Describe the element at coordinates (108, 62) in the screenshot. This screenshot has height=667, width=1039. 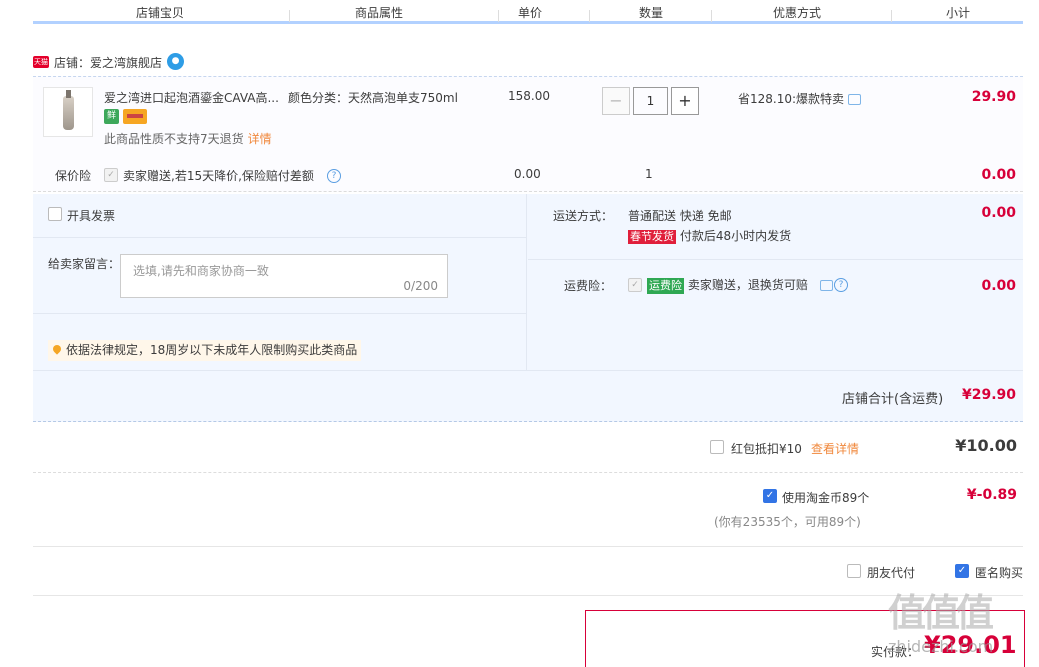
I see `shop-name-link: 店铺：爱之湾旗舰店` at that location.